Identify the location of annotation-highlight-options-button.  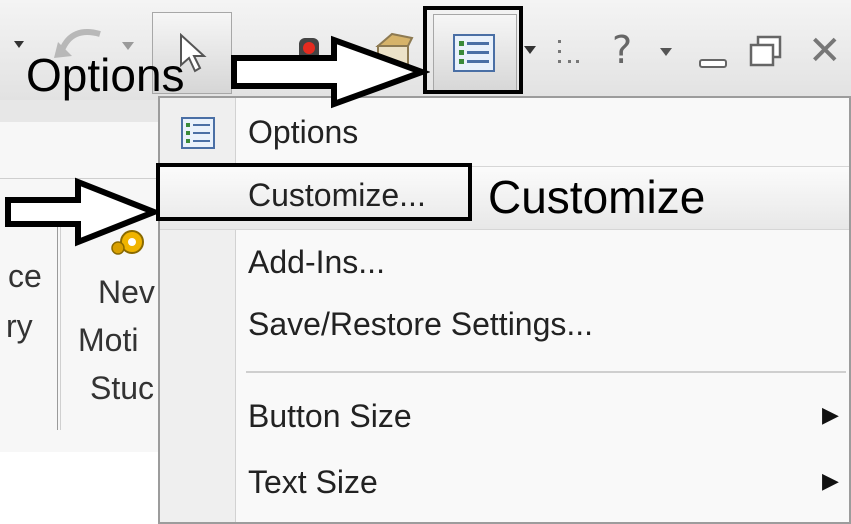
(473, 50).